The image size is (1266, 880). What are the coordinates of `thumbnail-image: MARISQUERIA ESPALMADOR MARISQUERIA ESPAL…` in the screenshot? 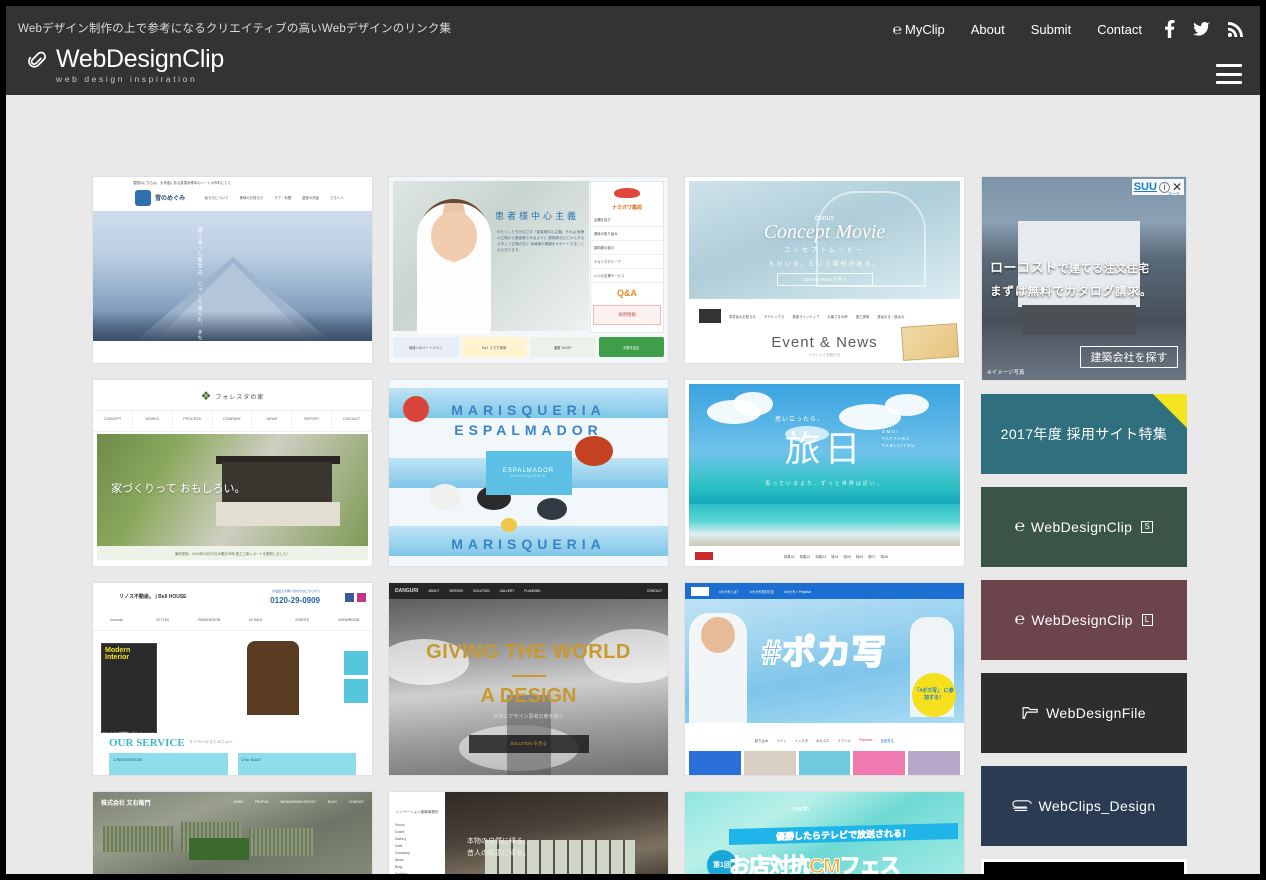 It's located at (528, 473).